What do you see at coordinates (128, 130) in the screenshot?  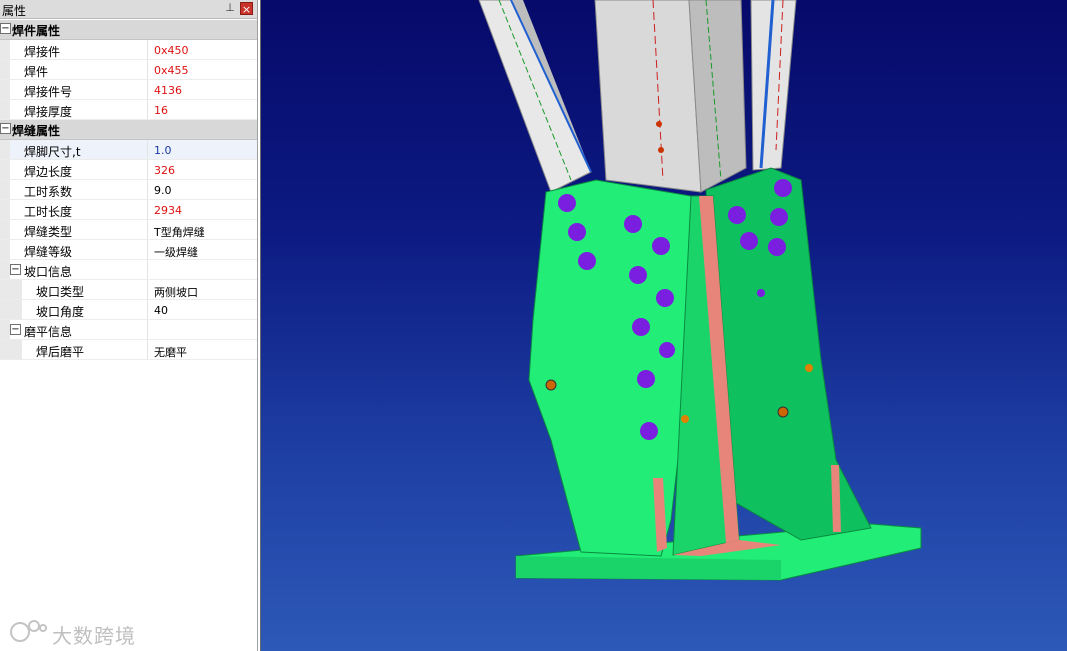 I see `category-weld-properties: − 焊缝属性` at bounding box center [128, 130].